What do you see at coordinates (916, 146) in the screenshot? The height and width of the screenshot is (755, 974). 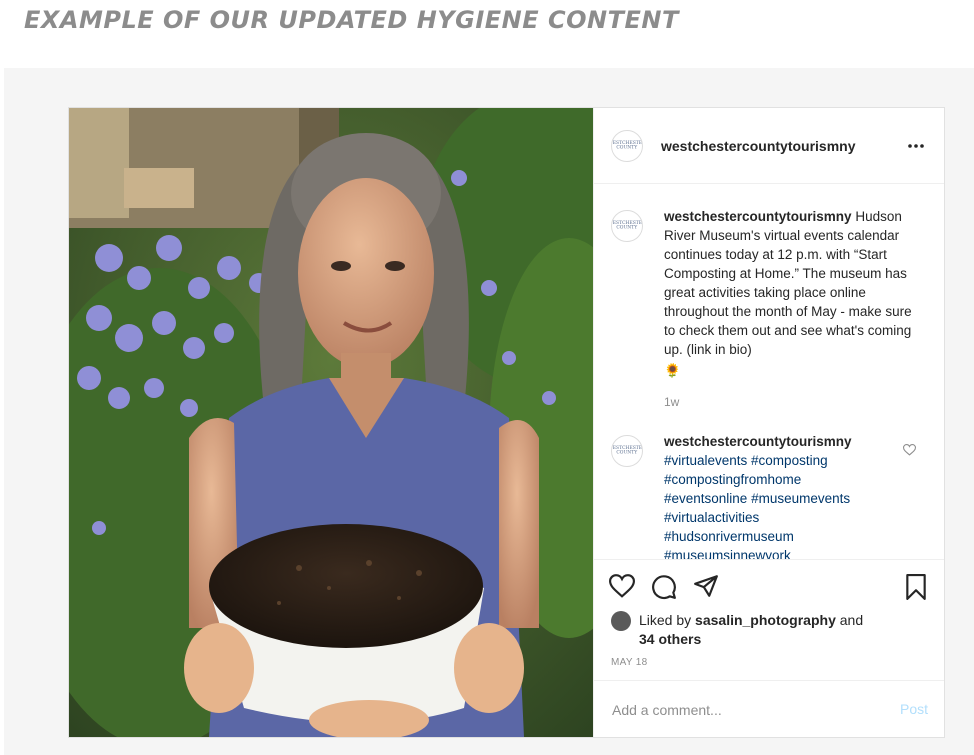 I see `more-options-icon` at bounding box center [916, 146].